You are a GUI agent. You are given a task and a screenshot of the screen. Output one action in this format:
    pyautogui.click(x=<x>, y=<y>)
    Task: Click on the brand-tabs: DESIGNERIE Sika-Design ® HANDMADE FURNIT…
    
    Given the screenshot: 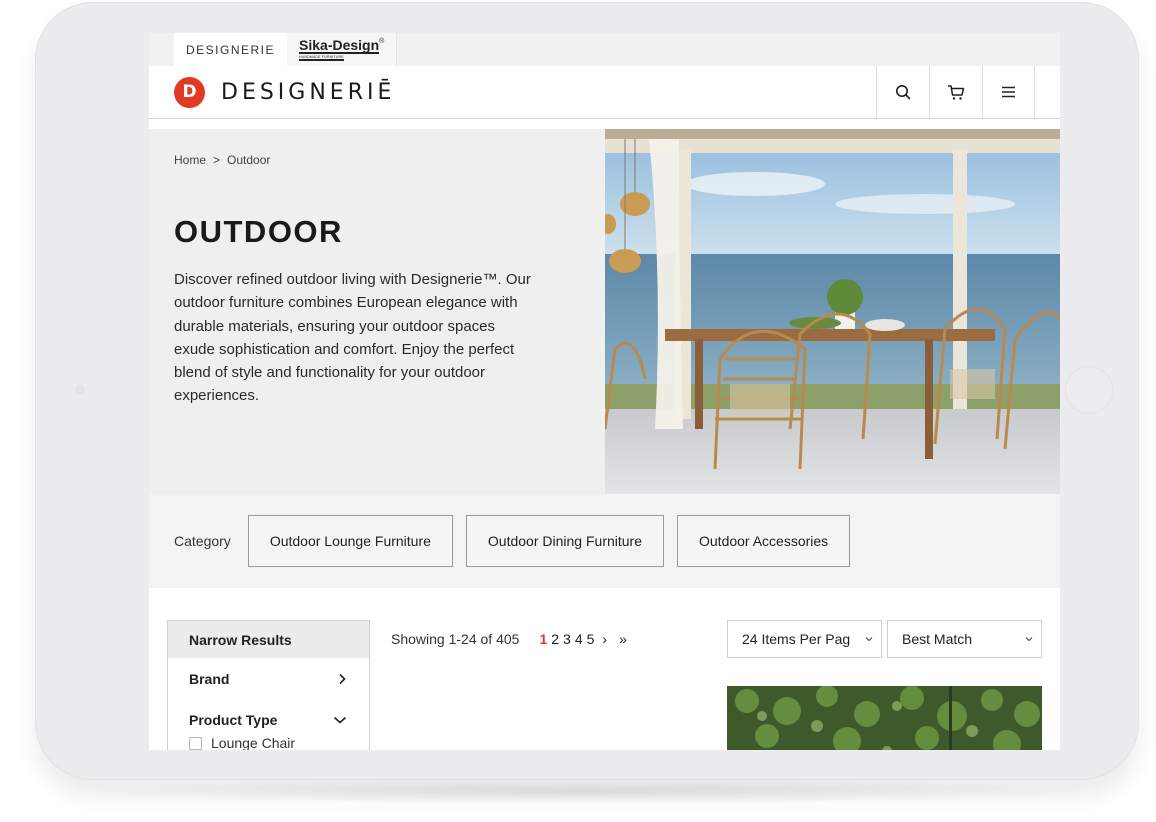 What is the action you would take?
    pyautogui.click(x=604, y=49)
    